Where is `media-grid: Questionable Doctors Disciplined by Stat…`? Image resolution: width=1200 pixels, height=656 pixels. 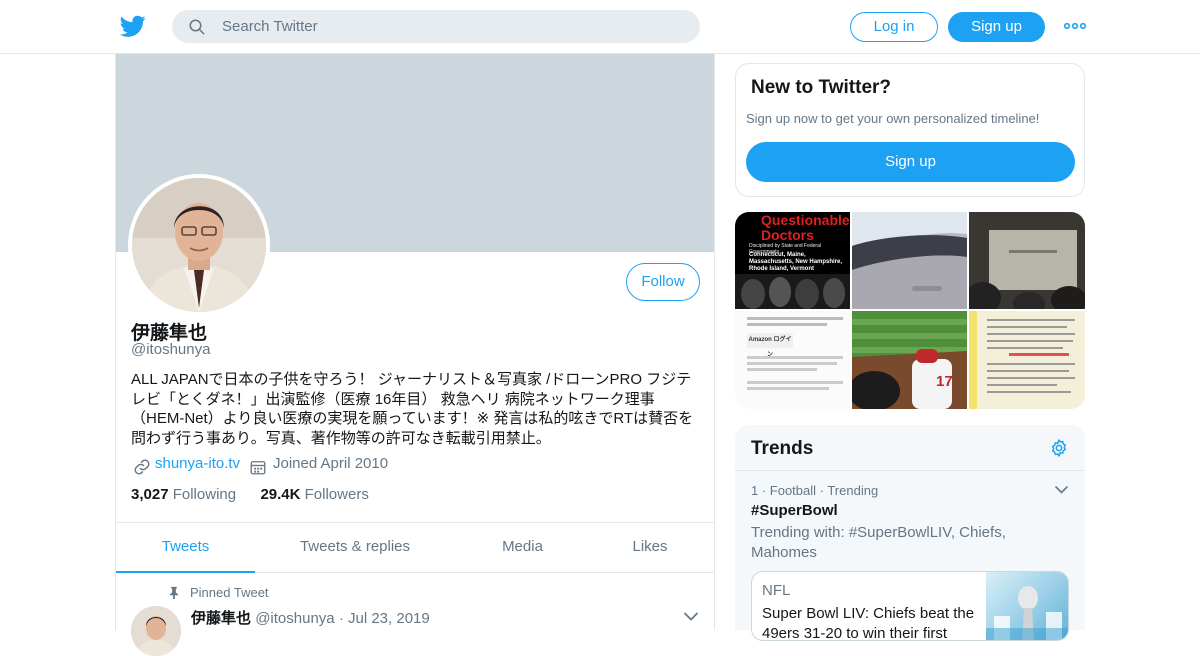
media-grid: Questionable Doctors Disciplined by Stat… is located at coordinates (910, 310).